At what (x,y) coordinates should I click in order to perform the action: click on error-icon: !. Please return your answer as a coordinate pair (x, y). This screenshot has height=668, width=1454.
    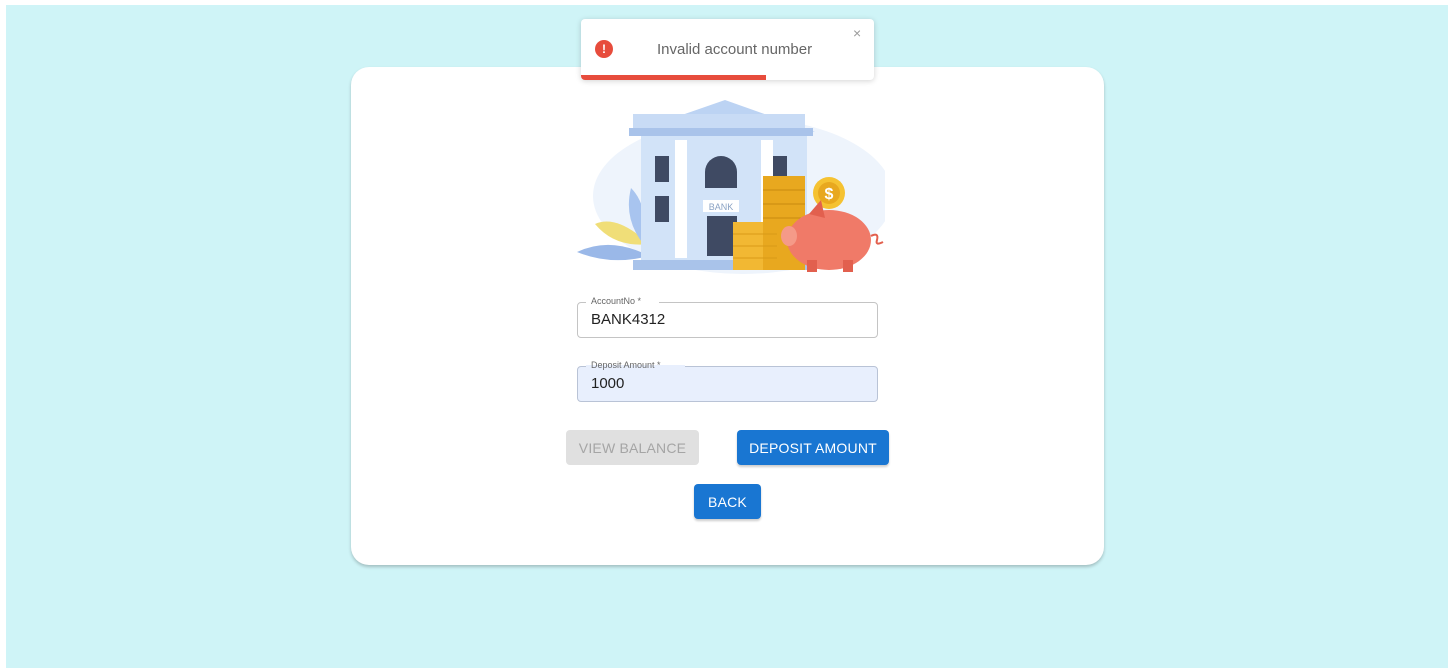
    Looking at the image, I should click on (604, 49).